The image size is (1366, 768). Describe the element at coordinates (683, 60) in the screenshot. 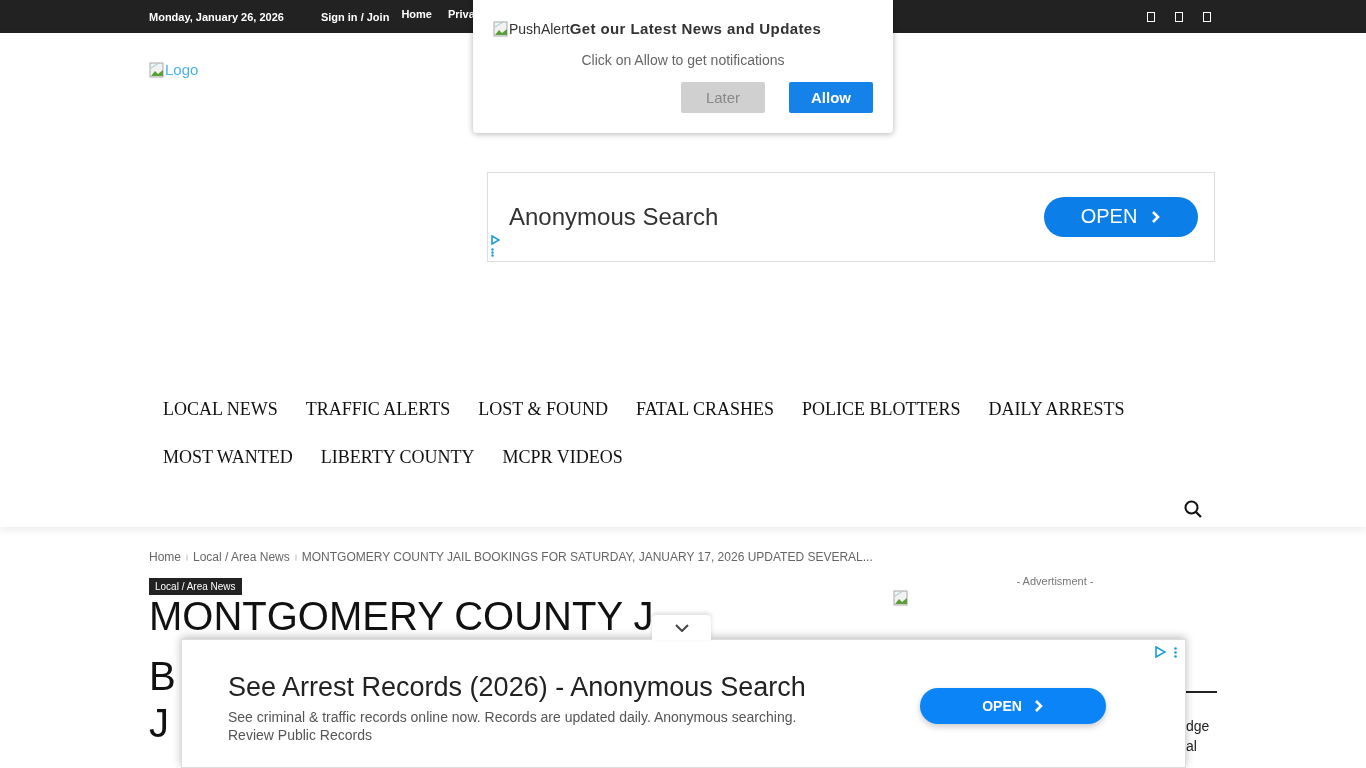

I see `popup-message: Click on Allow to get notifications` at that location.